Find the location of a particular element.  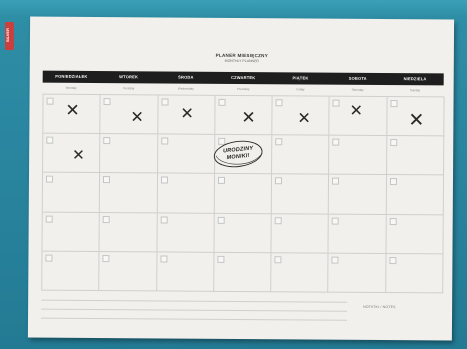

day-sublabel: Saturday is located at coordinates (357, 89).